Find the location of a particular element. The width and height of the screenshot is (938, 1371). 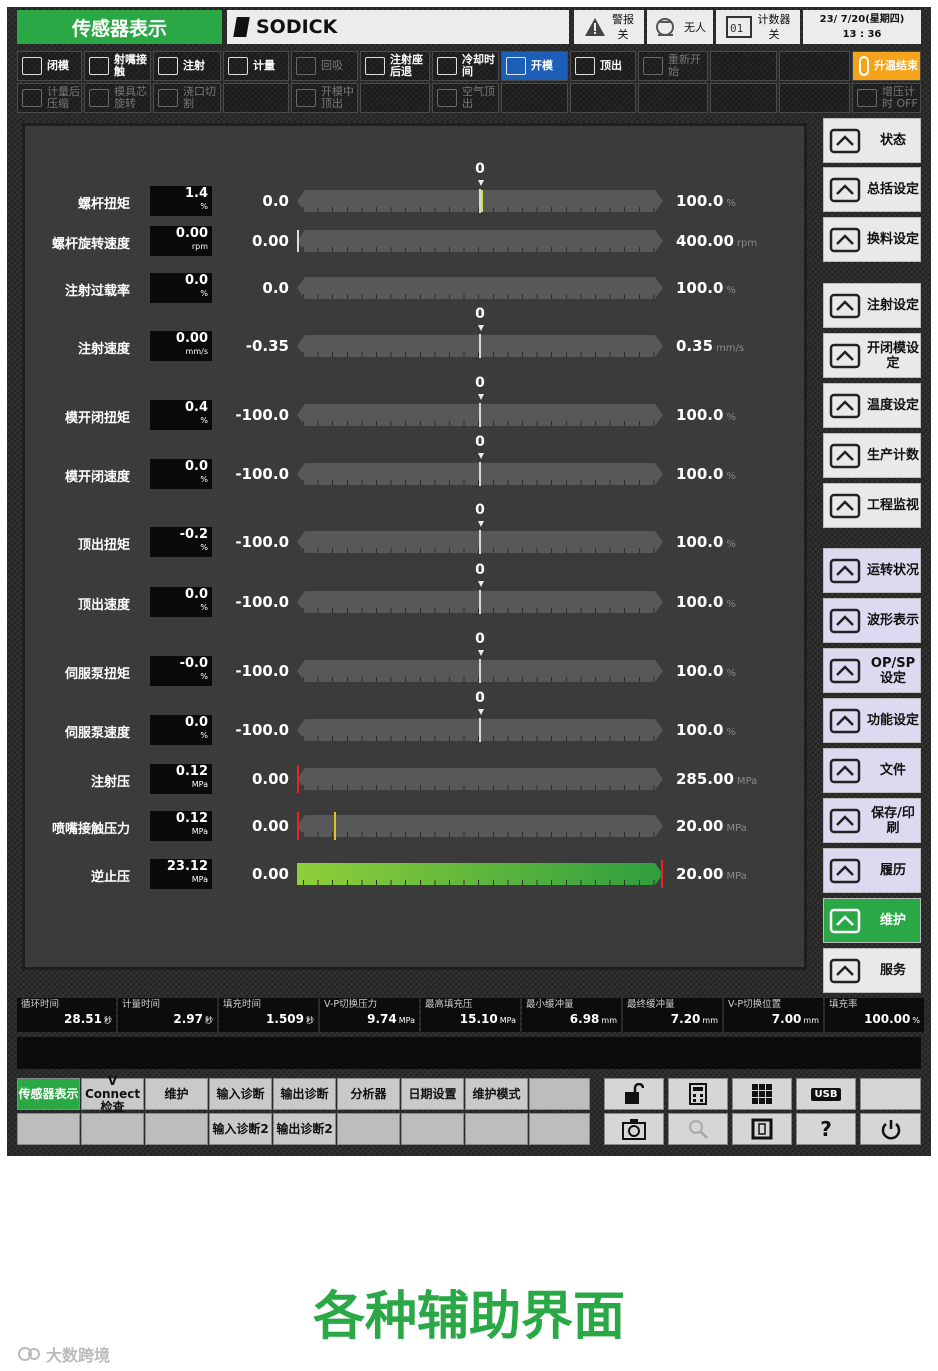

search-button is located at coordinates (698, 1129).